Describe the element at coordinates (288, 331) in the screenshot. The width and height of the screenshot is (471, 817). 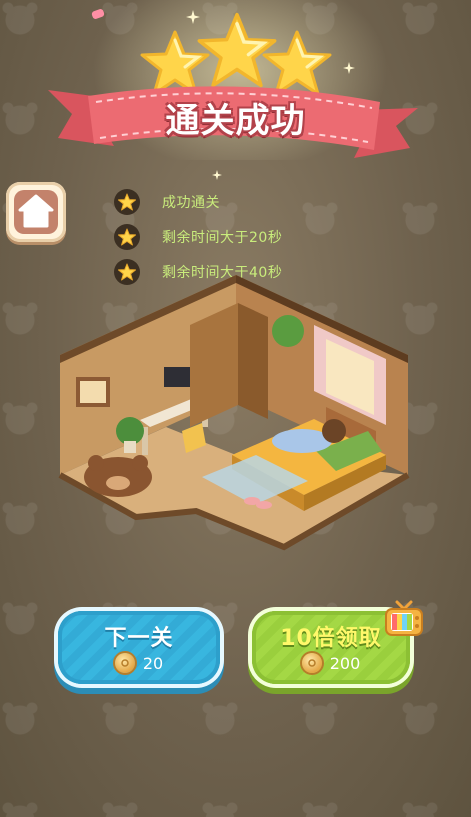
I see `hanging-plant` at that location.